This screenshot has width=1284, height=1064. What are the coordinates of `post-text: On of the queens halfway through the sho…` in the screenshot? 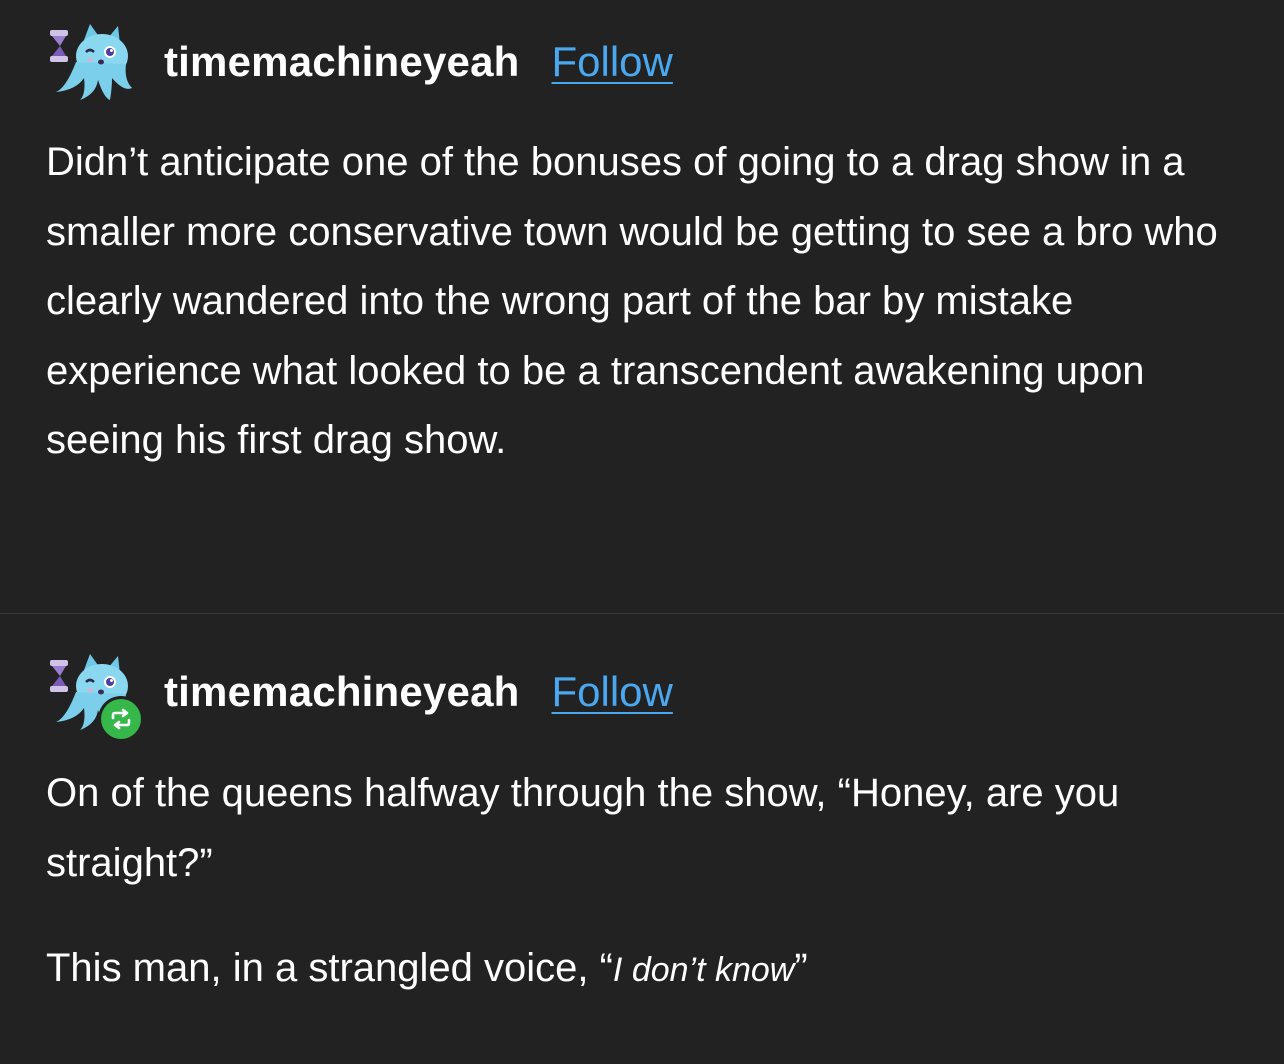 It's located at (583, 828).